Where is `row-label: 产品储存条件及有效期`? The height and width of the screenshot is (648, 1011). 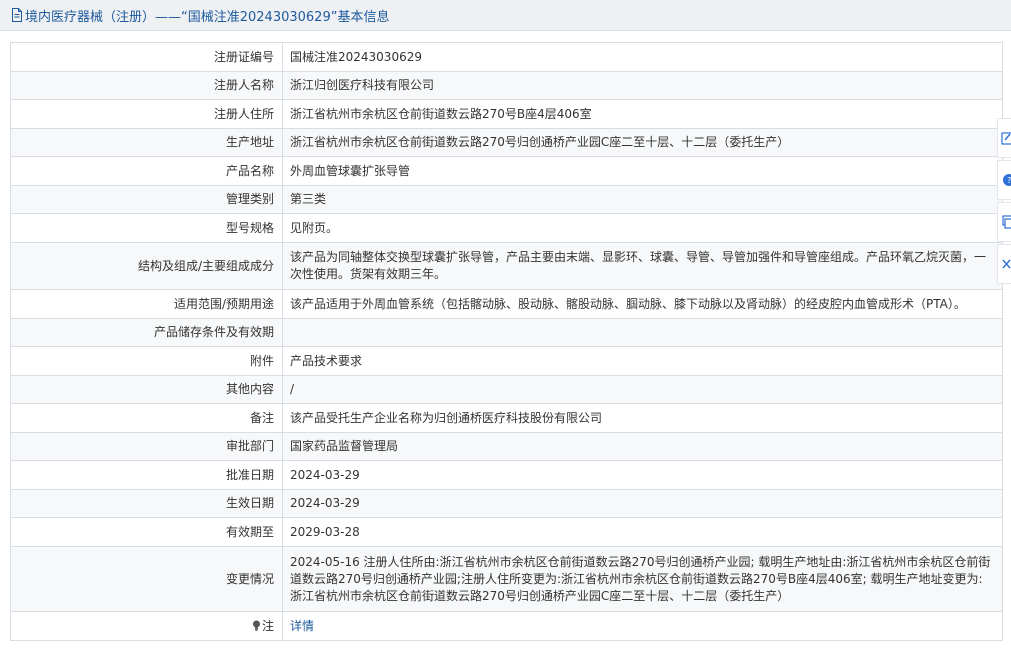 row-label: 产品储存条件及有效期 is located at coordinates (146, 332).